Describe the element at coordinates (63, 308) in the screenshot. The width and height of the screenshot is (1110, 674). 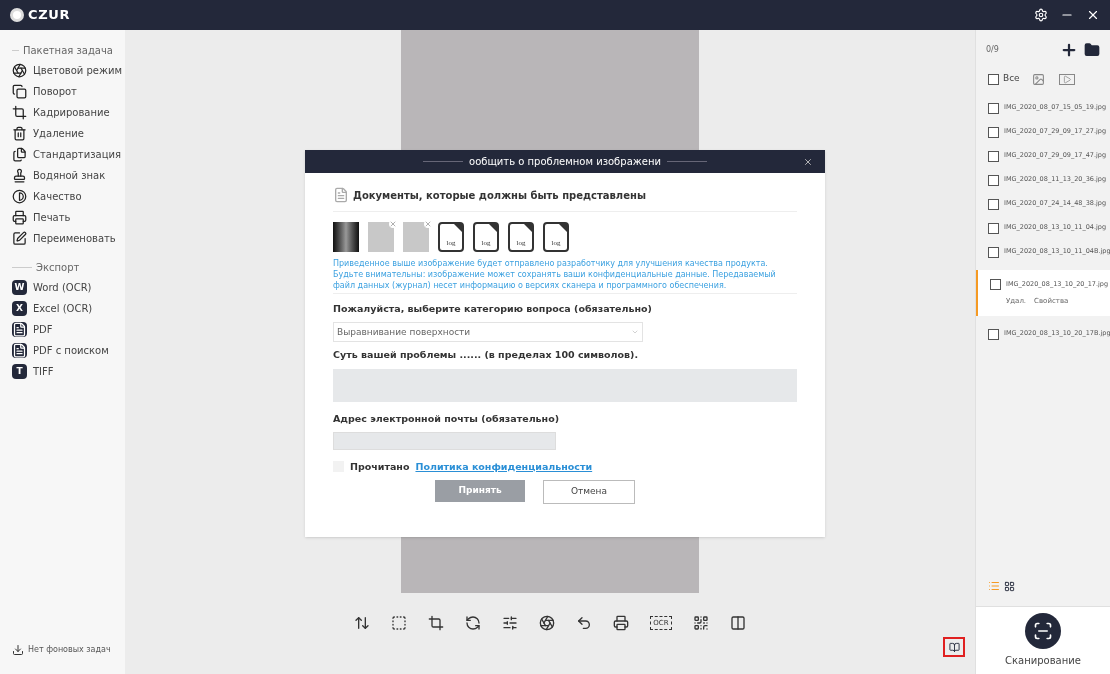
I see `sidebar-item: Excel (OCR)` at that location.